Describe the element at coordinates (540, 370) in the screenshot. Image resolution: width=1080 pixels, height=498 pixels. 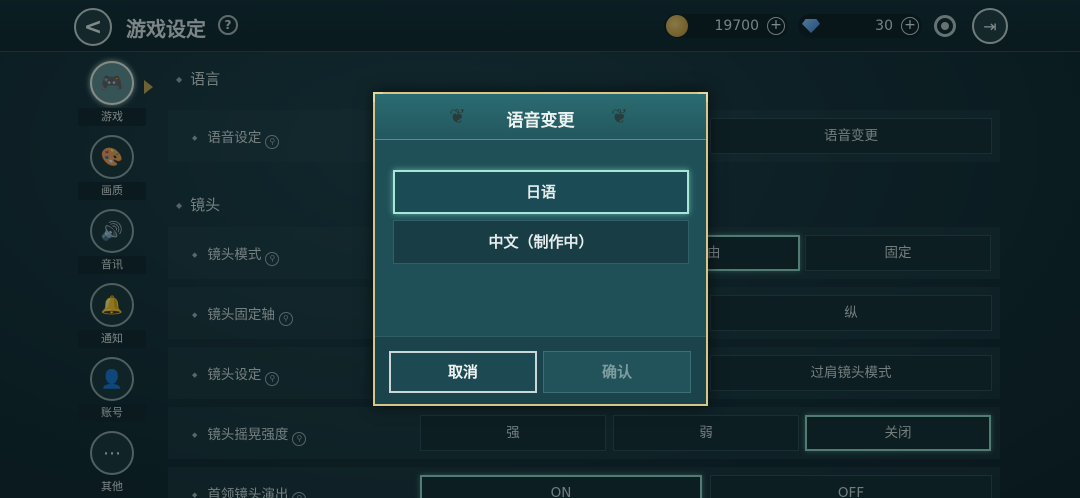
I see `dialog-footer: 取消 确认` at that location.